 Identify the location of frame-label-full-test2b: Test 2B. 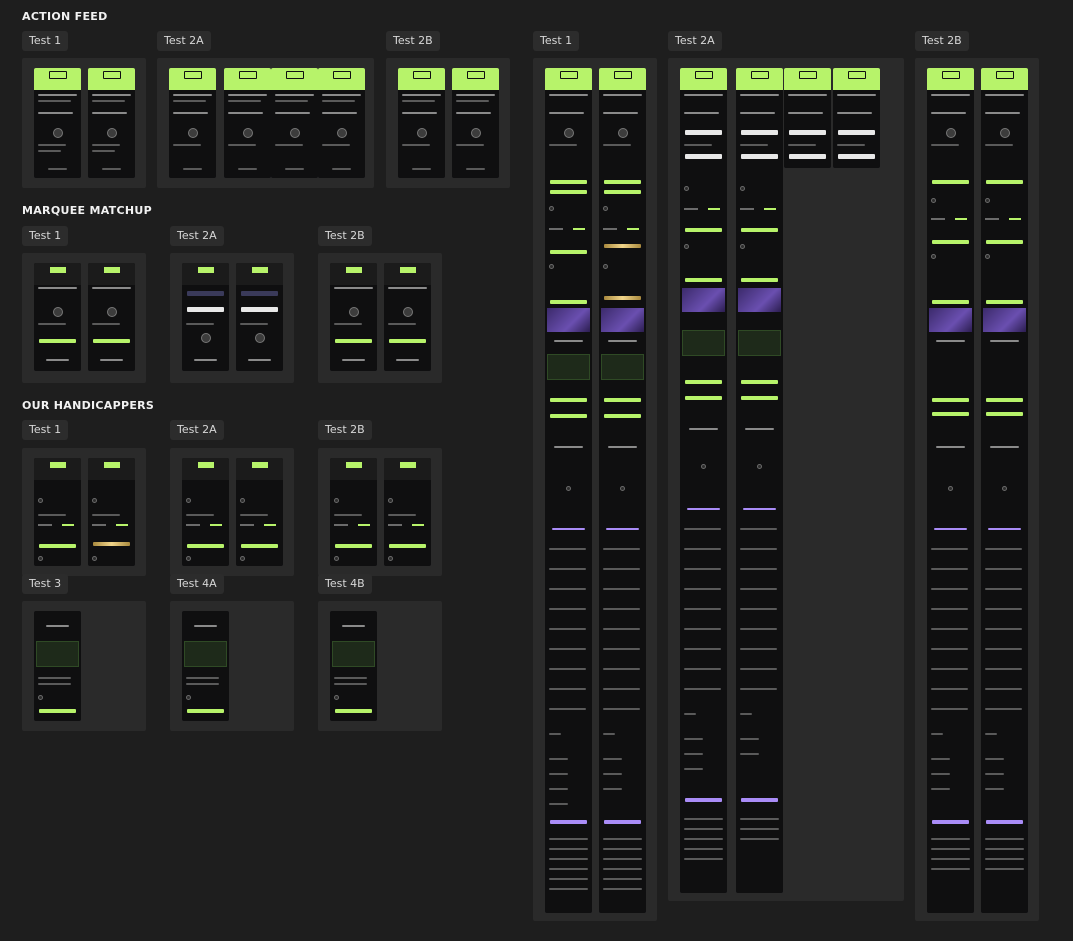
(942, 41).